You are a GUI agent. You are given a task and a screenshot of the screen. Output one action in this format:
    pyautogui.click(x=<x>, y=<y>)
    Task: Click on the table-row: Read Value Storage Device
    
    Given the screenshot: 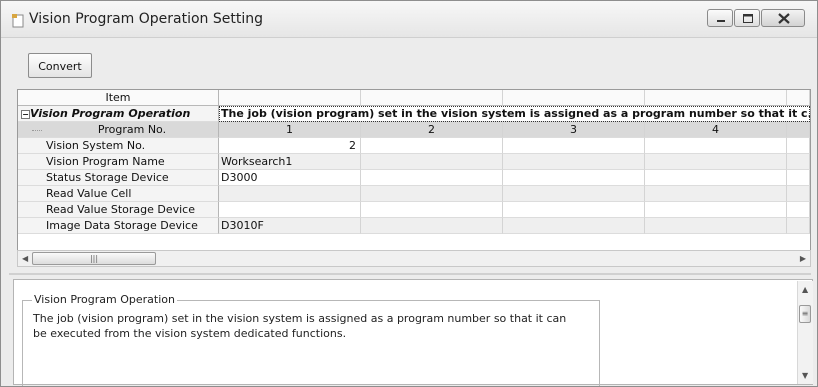 What is the action you would take?
    pyautogui.click(x=414, y=210)
    